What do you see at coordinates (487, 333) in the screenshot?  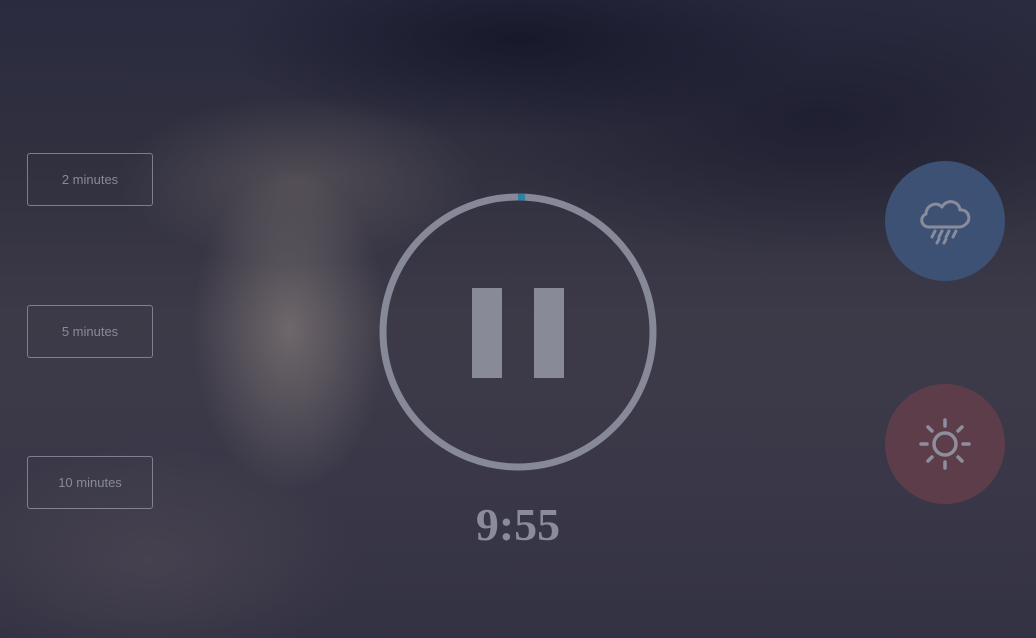 I see `pause-icon-bar-left` at bounding box center [487, 333].